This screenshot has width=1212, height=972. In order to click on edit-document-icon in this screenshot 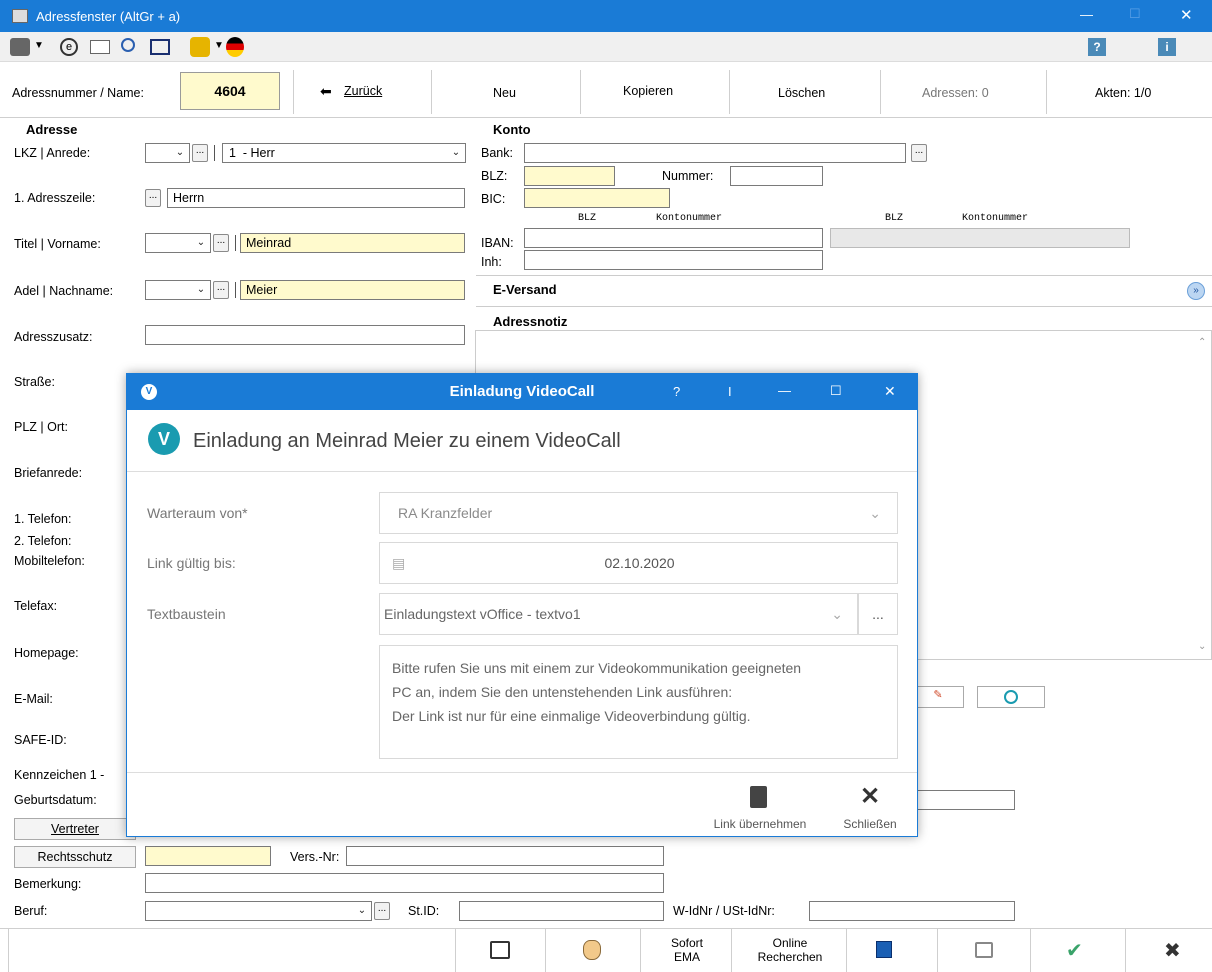, I will do `click(500, 950)`.